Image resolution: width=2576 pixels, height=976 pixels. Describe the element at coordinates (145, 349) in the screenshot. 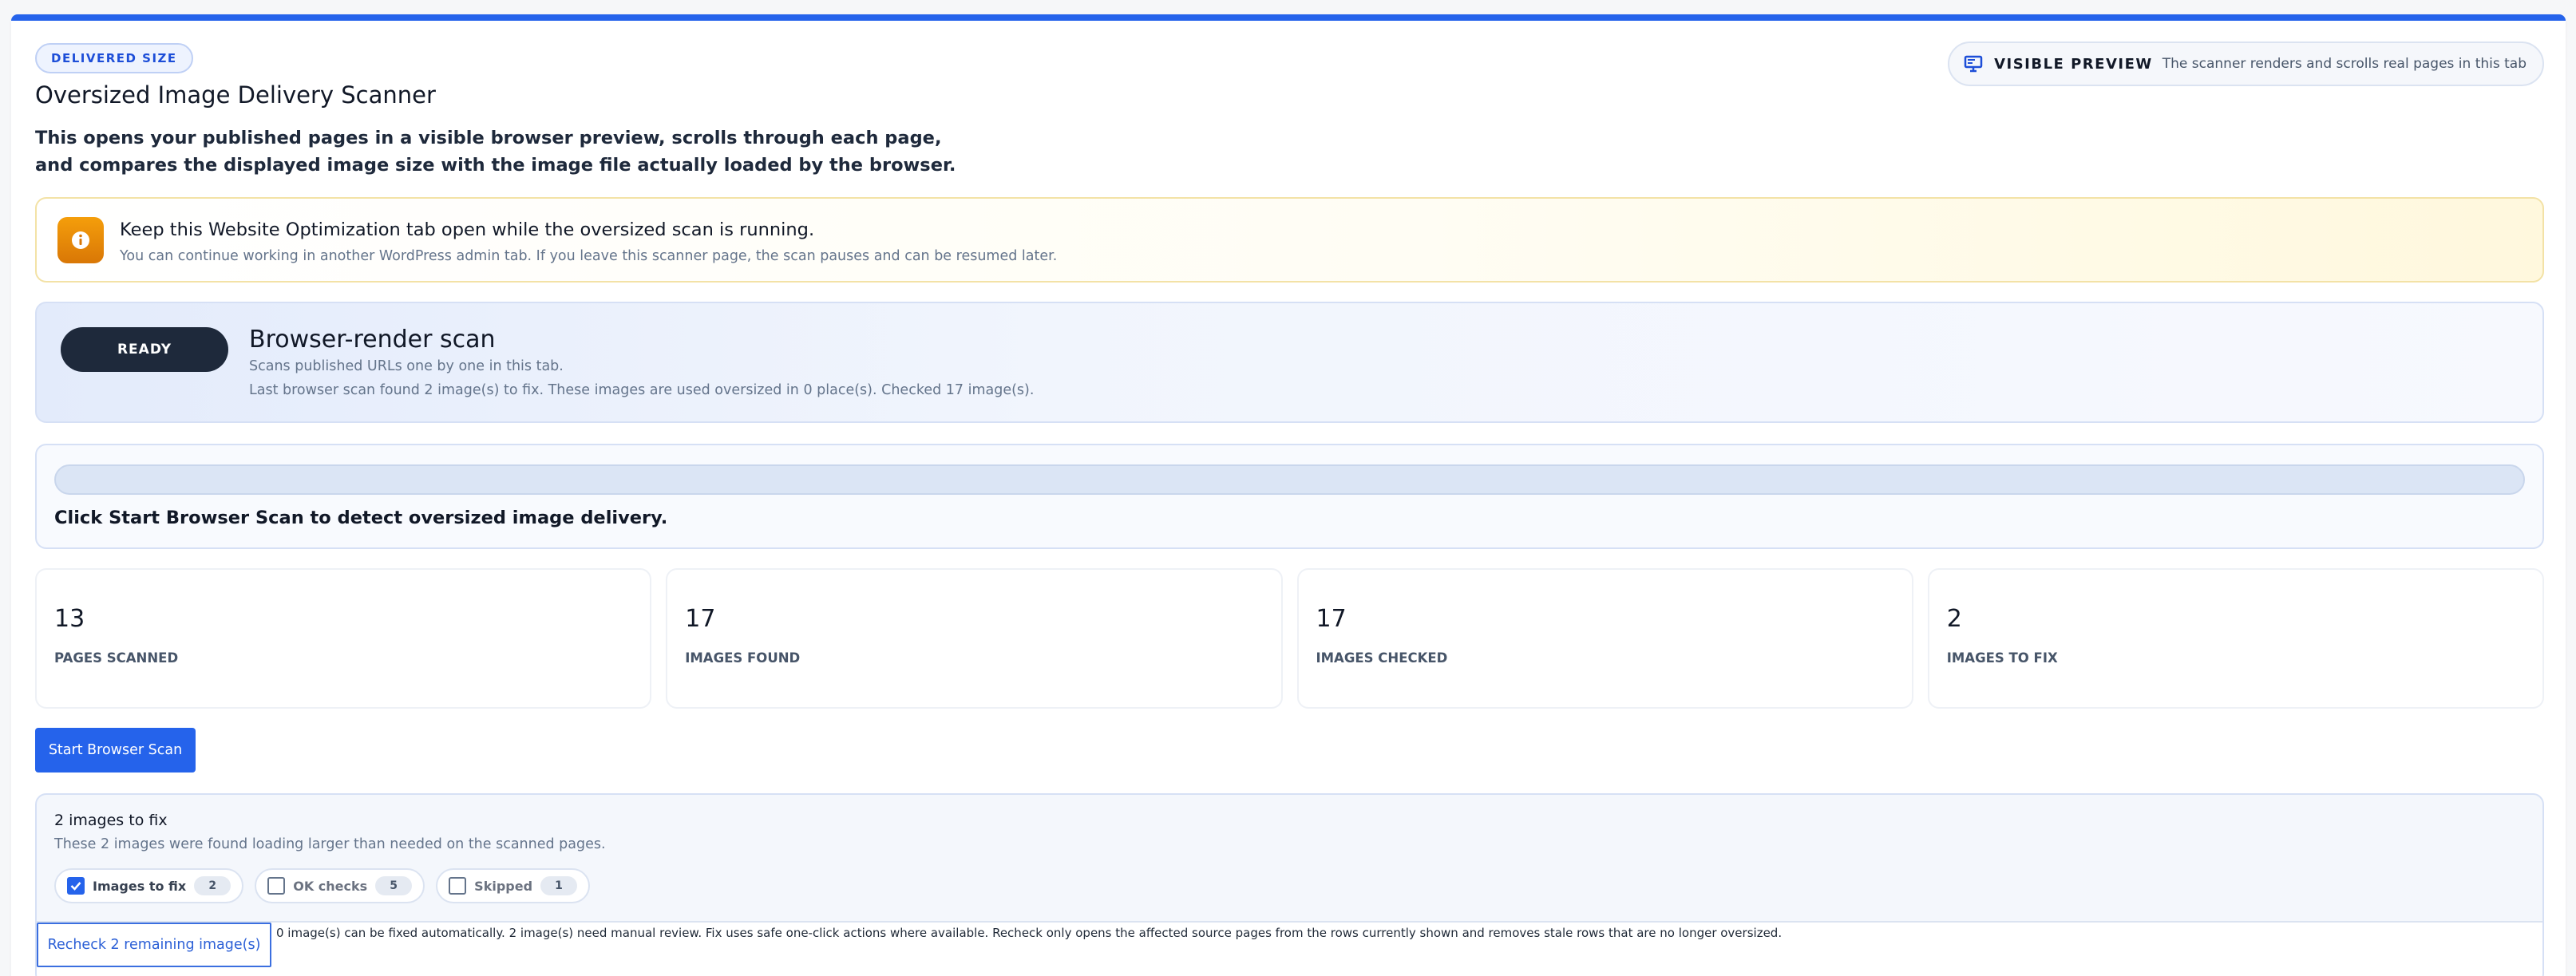

I see `status-badge: READY` at that location.